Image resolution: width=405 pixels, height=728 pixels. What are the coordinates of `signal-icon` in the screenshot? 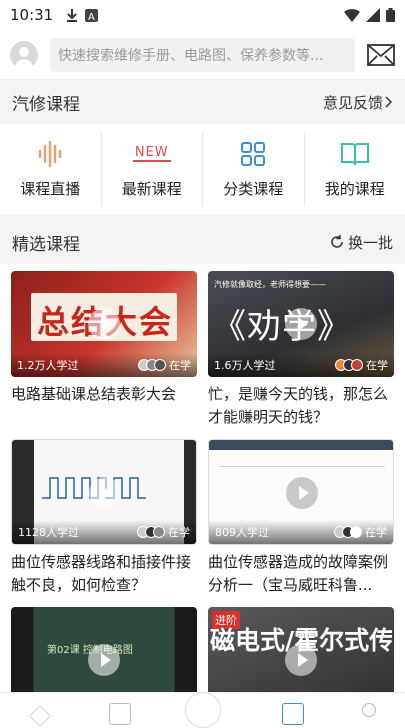 It's located at (373, 15).